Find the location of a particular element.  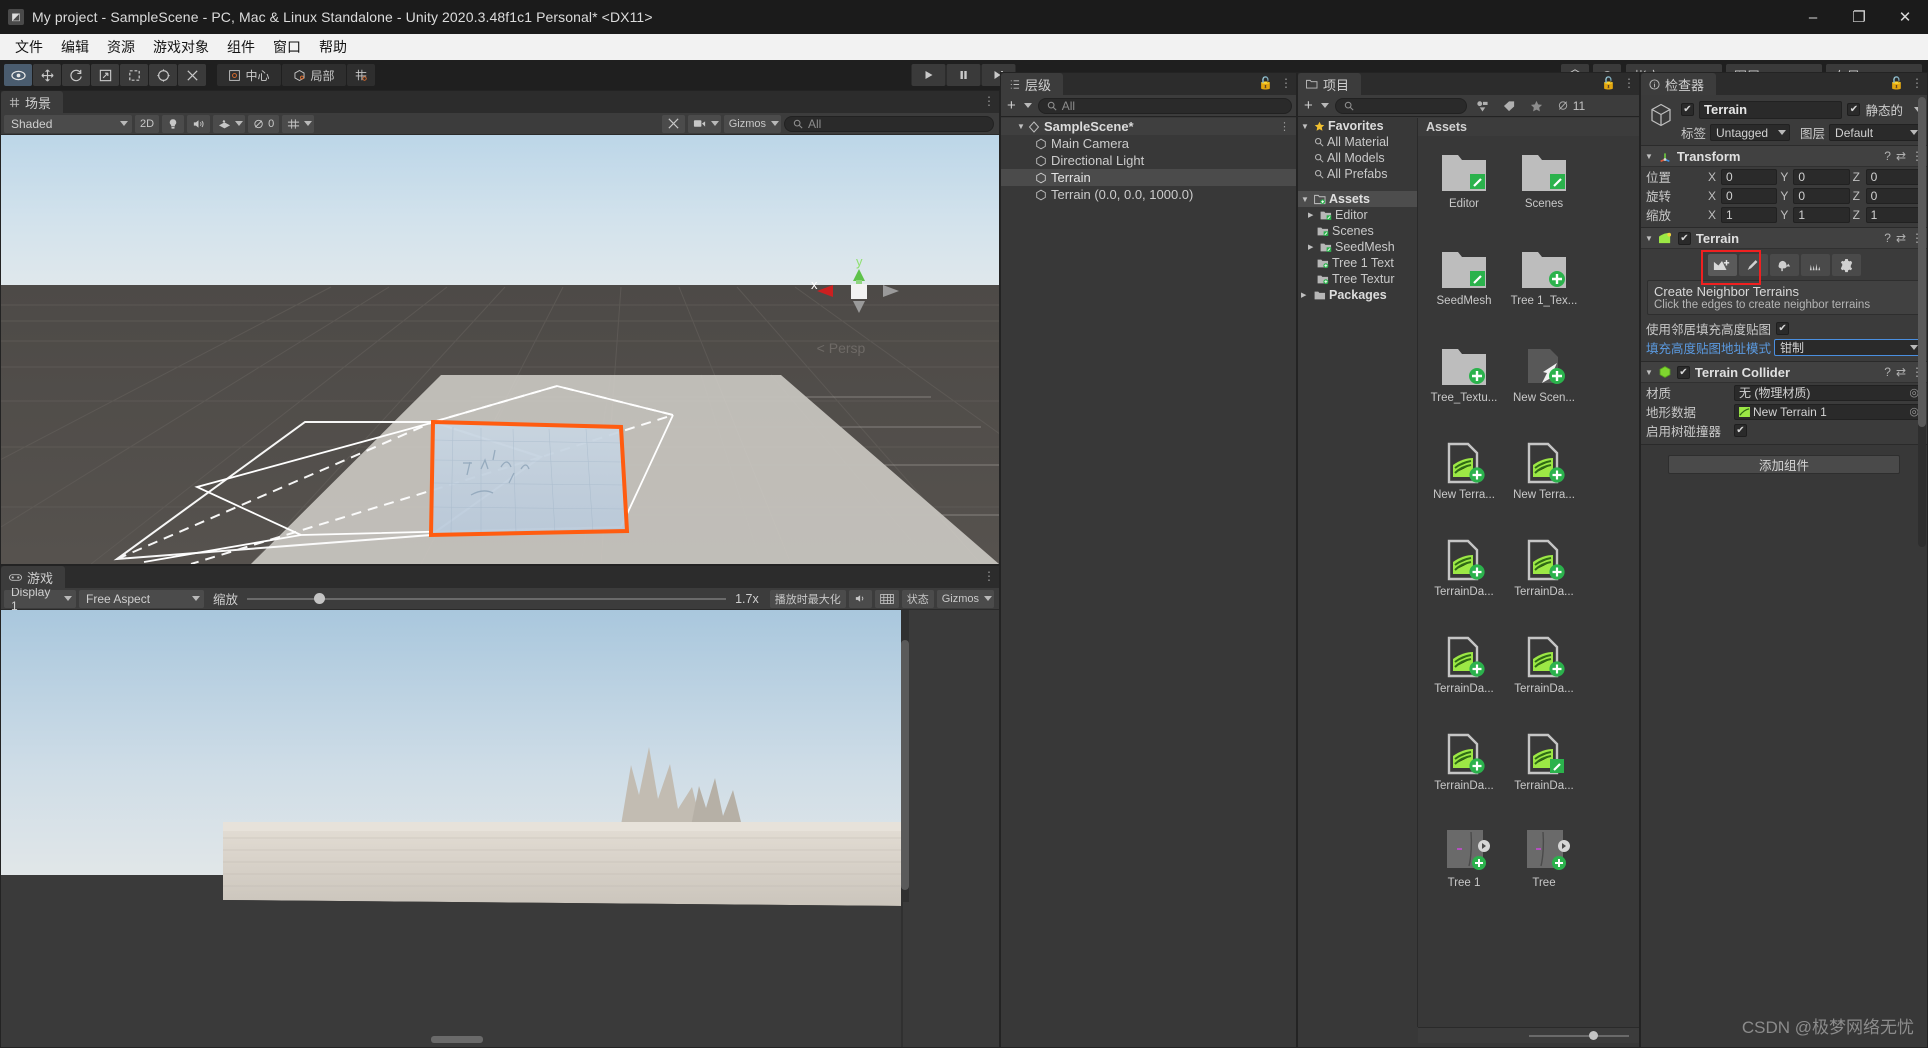

tree-colliders-checkbox: ✔ is located at coordinates (1740, 430).